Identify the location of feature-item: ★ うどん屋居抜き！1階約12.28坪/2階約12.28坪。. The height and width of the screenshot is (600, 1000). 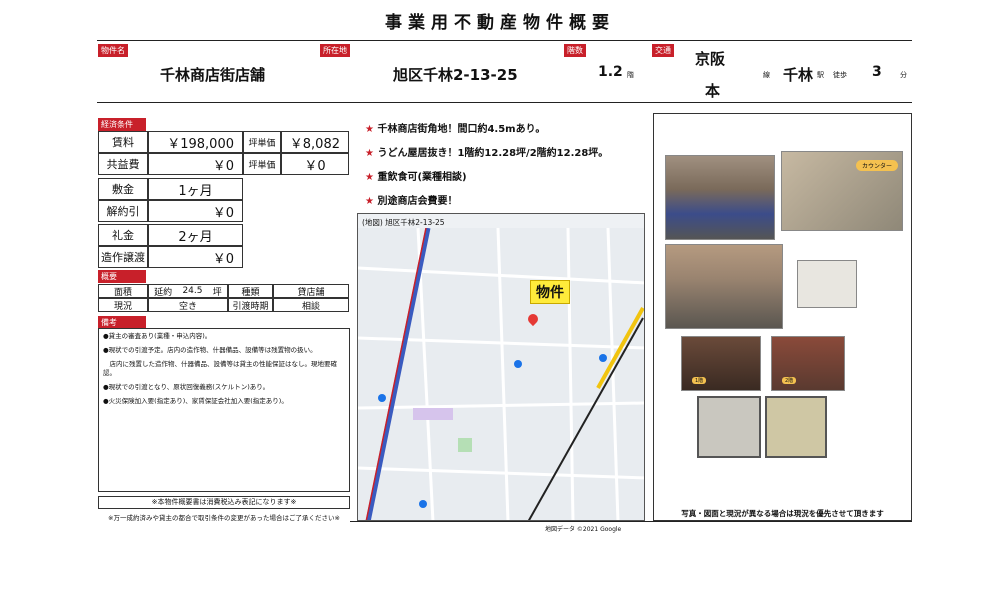
(505, 156).